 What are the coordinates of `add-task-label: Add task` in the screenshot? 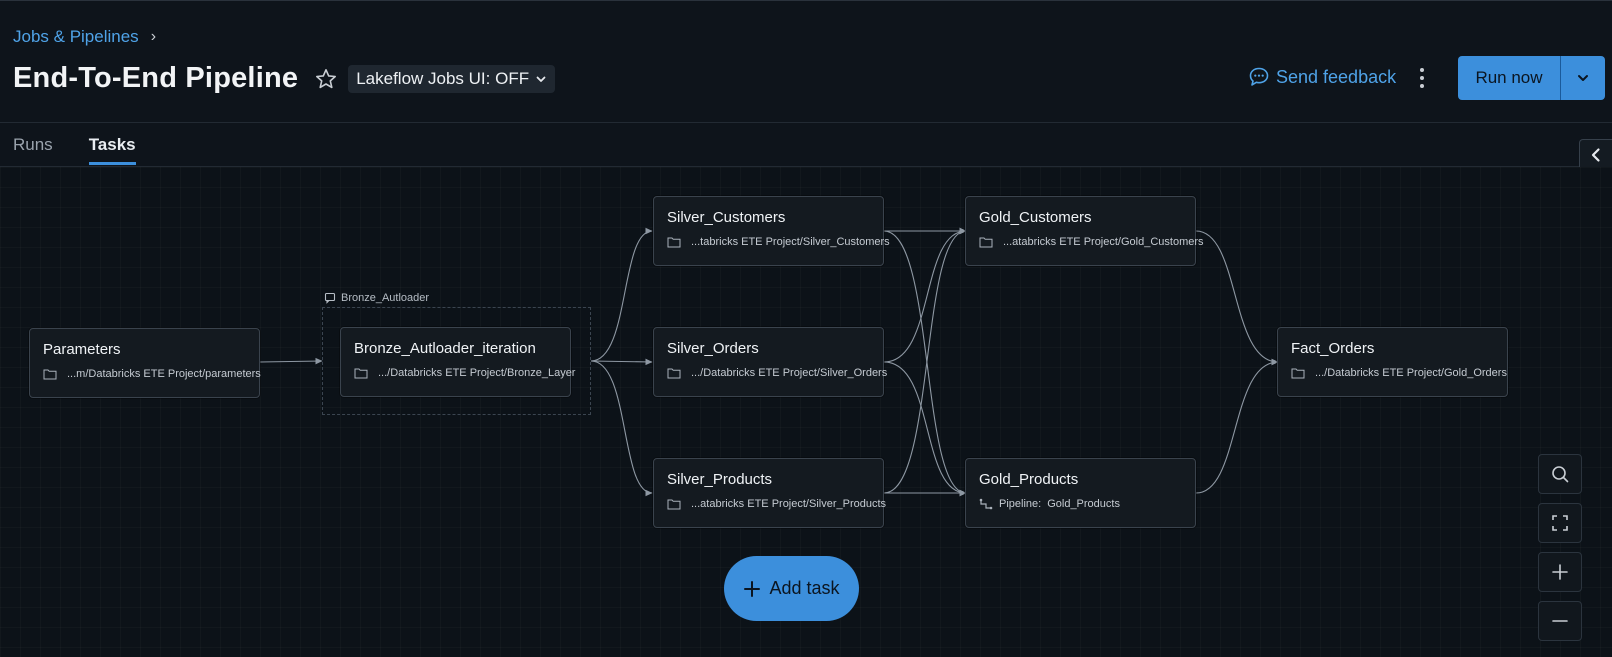 It's located at (804, 588).